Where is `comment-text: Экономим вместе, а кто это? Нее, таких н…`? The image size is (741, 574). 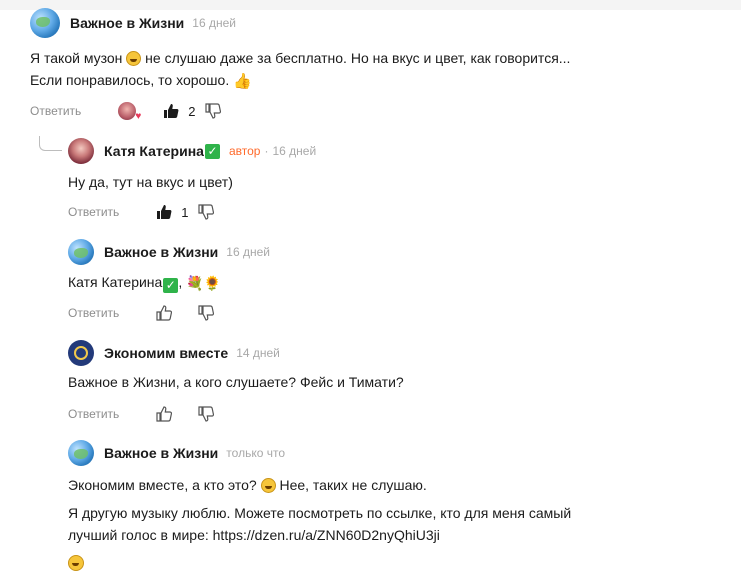 comment-text: Экономим вместе, а кто это? Нее, таких н… is located at coordinates (319, 524).